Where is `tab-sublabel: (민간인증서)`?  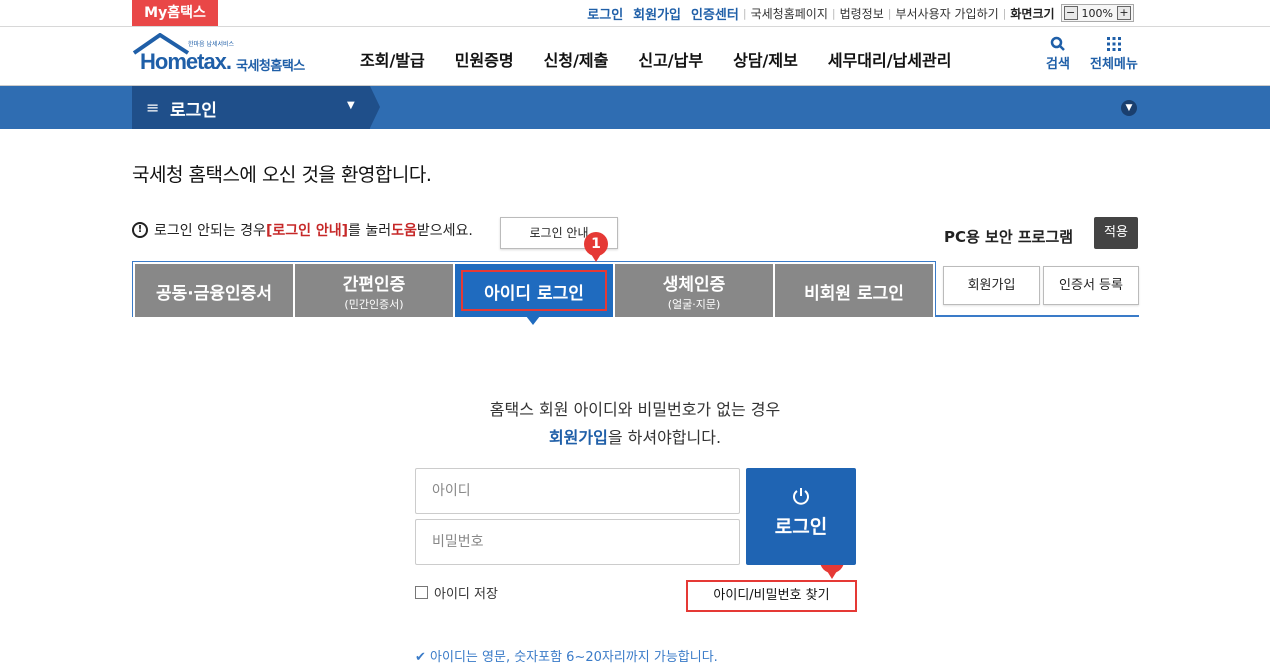 tab-sublabel: (민간인증서) is located at coordinates (374, 304).